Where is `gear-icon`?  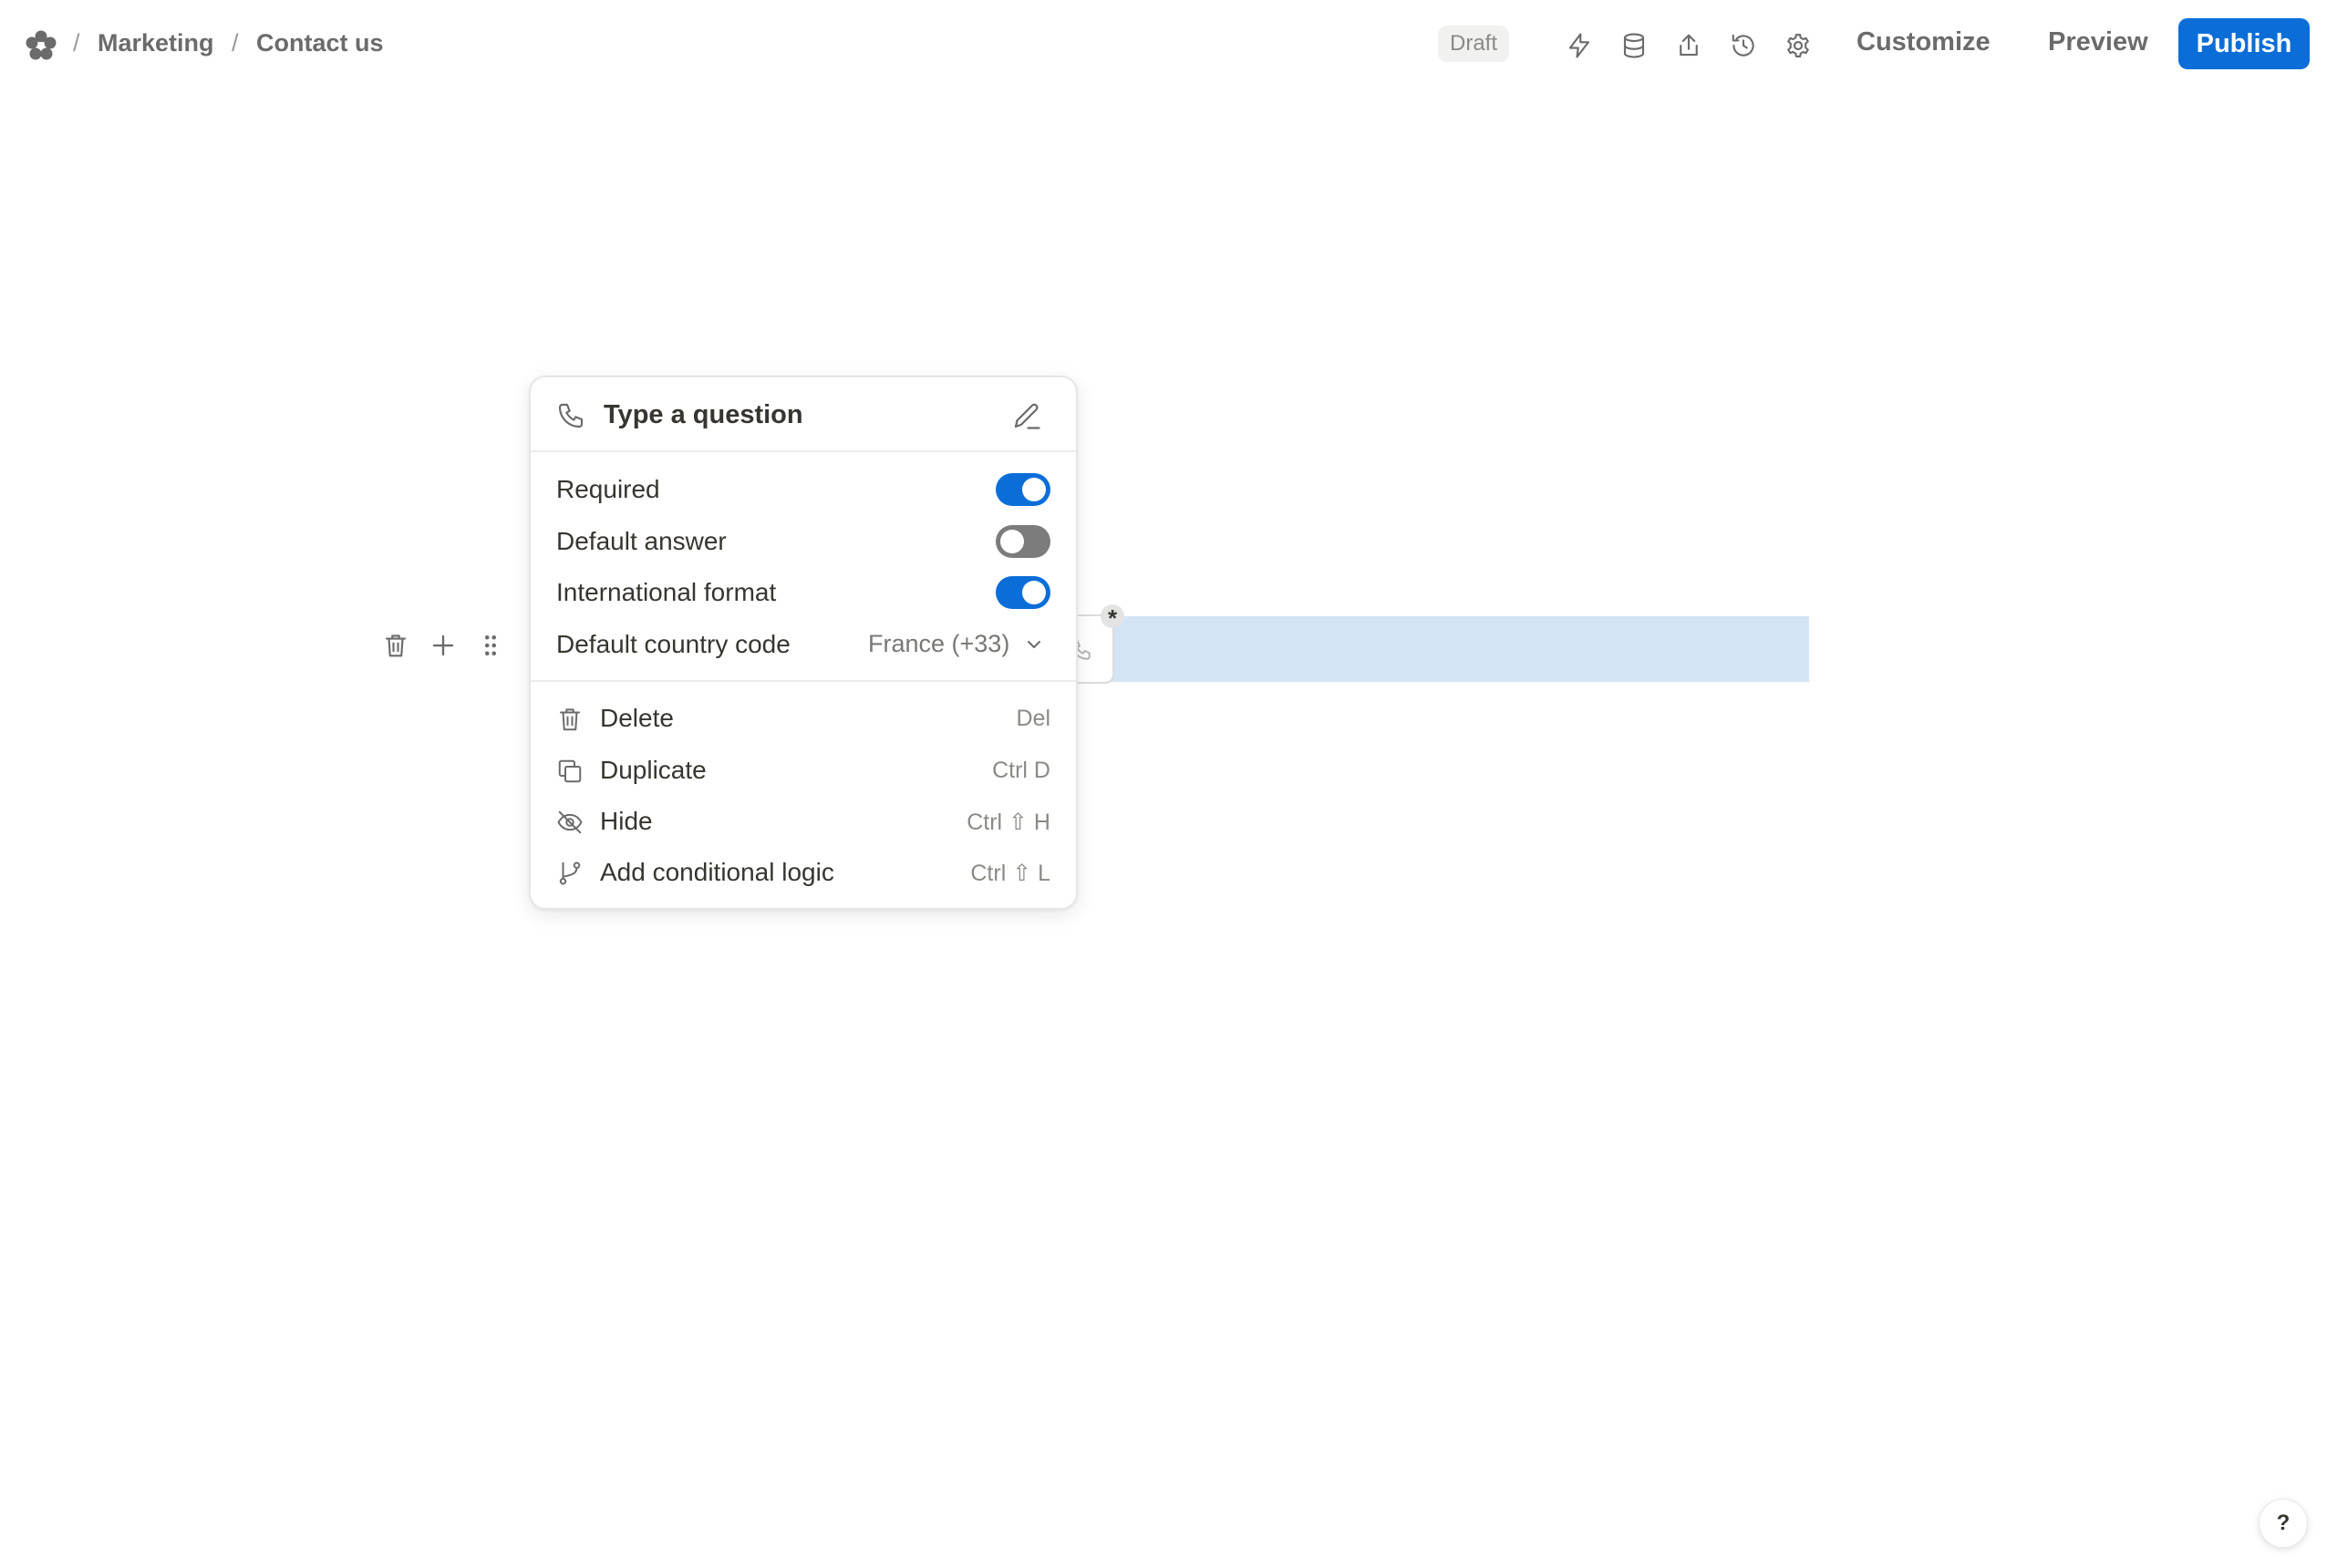 gear-icon is located at coordinates (1798, 45).